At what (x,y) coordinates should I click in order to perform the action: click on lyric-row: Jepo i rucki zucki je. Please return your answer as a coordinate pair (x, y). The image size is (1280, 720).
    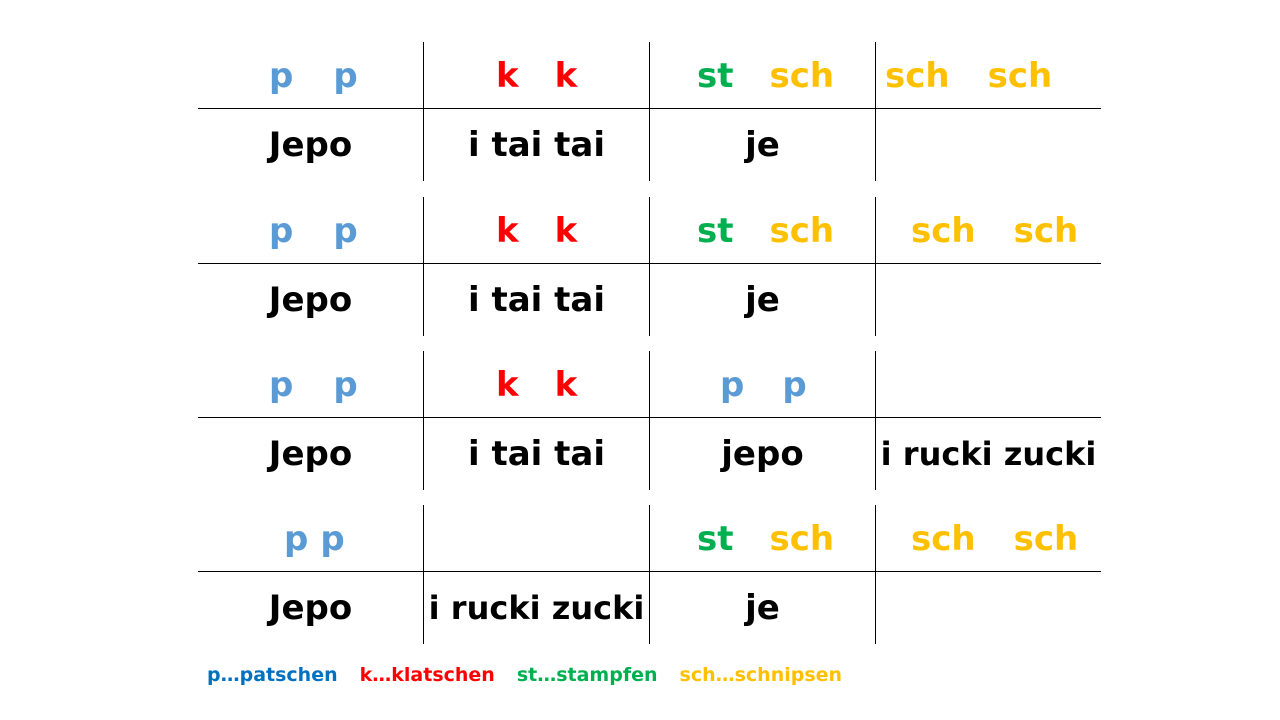
    Looking at the image, I should click on (649, 608).